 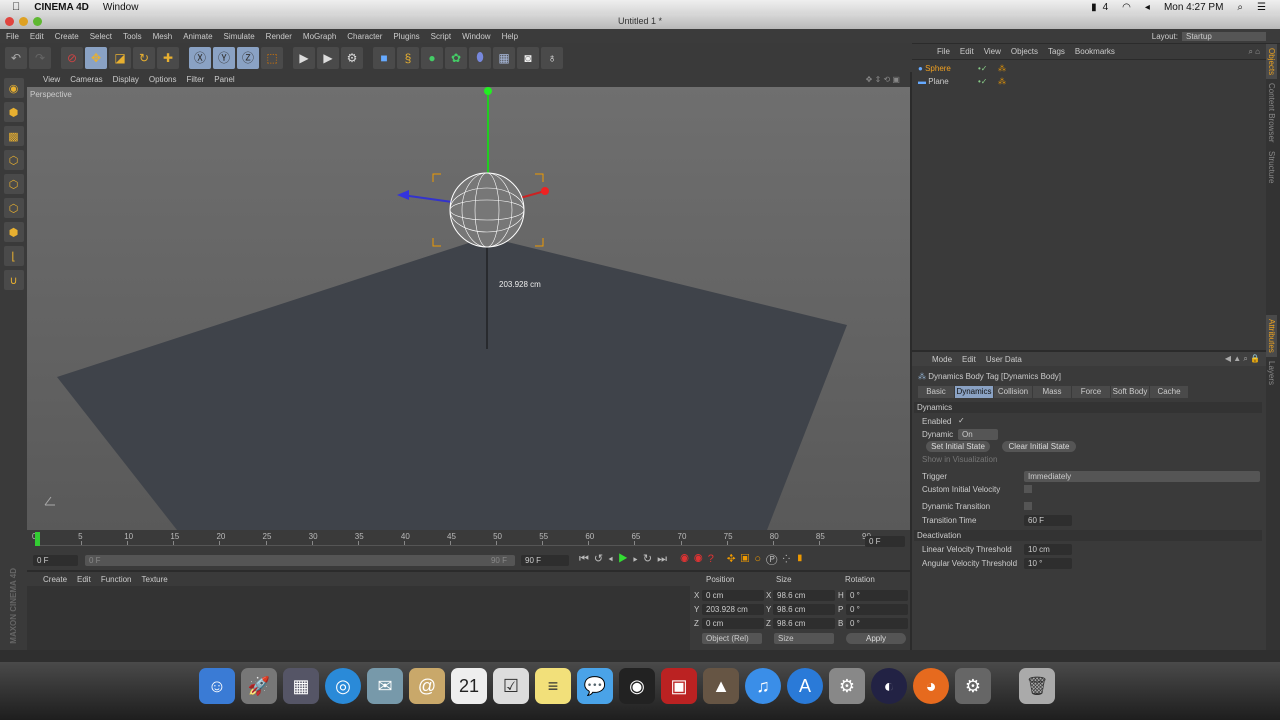 What do you see at coordinates (163, 36) in the screenshot?
I see `menu-mesh: Mesh` at bounding box center [163, 36].